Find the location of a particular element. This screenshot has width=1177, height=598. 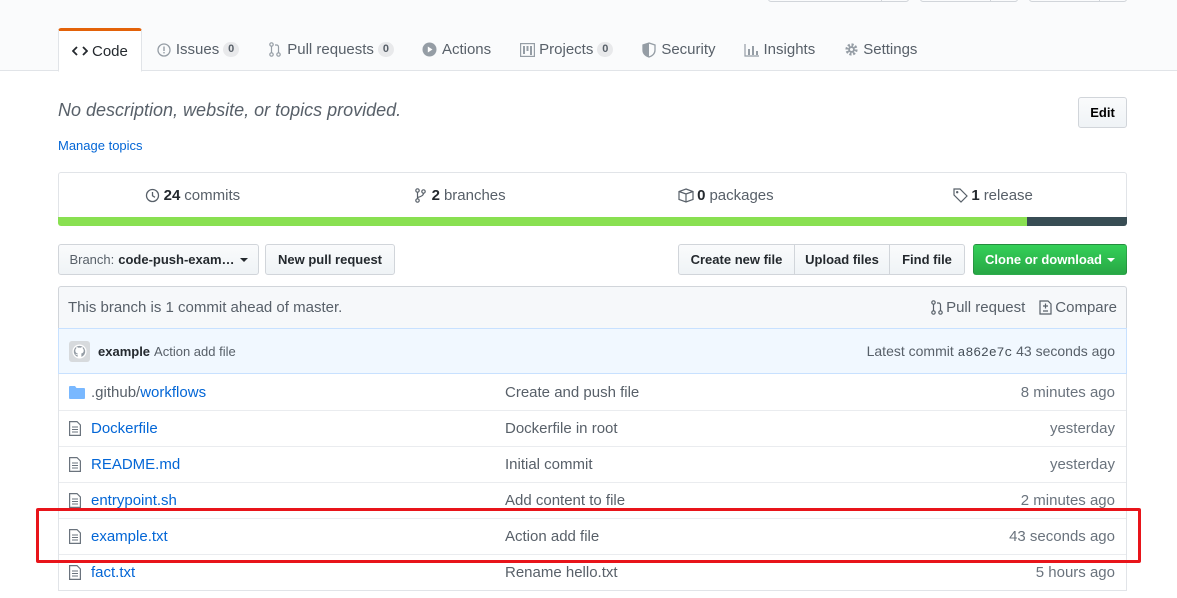

play-icon is located at coordinates (430, 50).